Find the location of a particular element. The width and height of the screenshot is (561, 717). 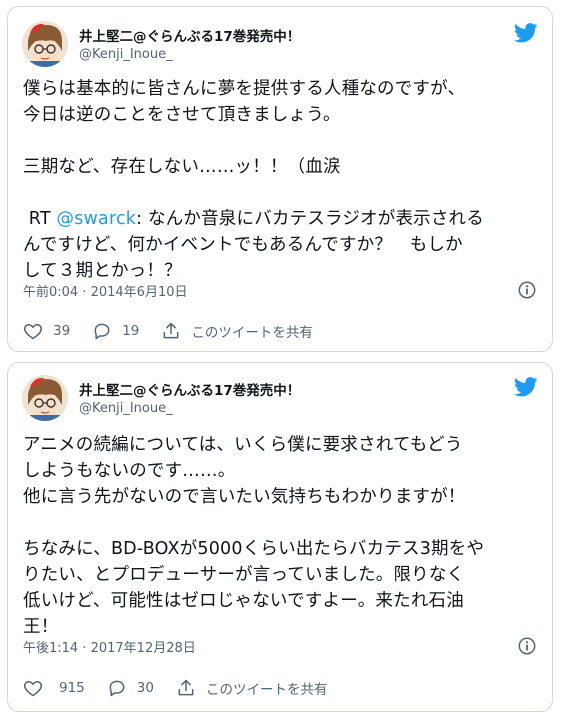

like-button: 39 is located at coordinates (46, 331).